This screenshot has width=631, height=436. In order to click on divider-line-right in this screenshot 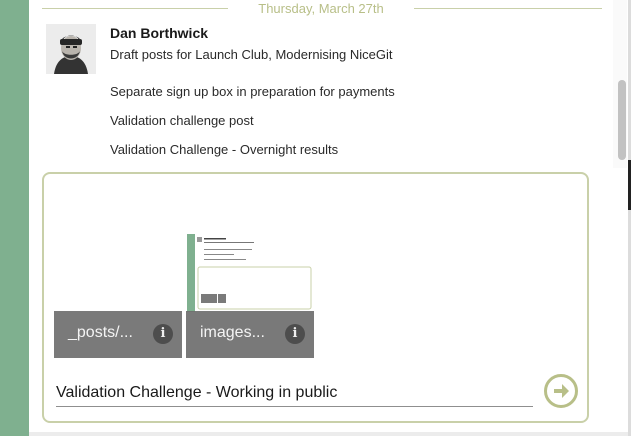, I will do `click(508, 8)`.